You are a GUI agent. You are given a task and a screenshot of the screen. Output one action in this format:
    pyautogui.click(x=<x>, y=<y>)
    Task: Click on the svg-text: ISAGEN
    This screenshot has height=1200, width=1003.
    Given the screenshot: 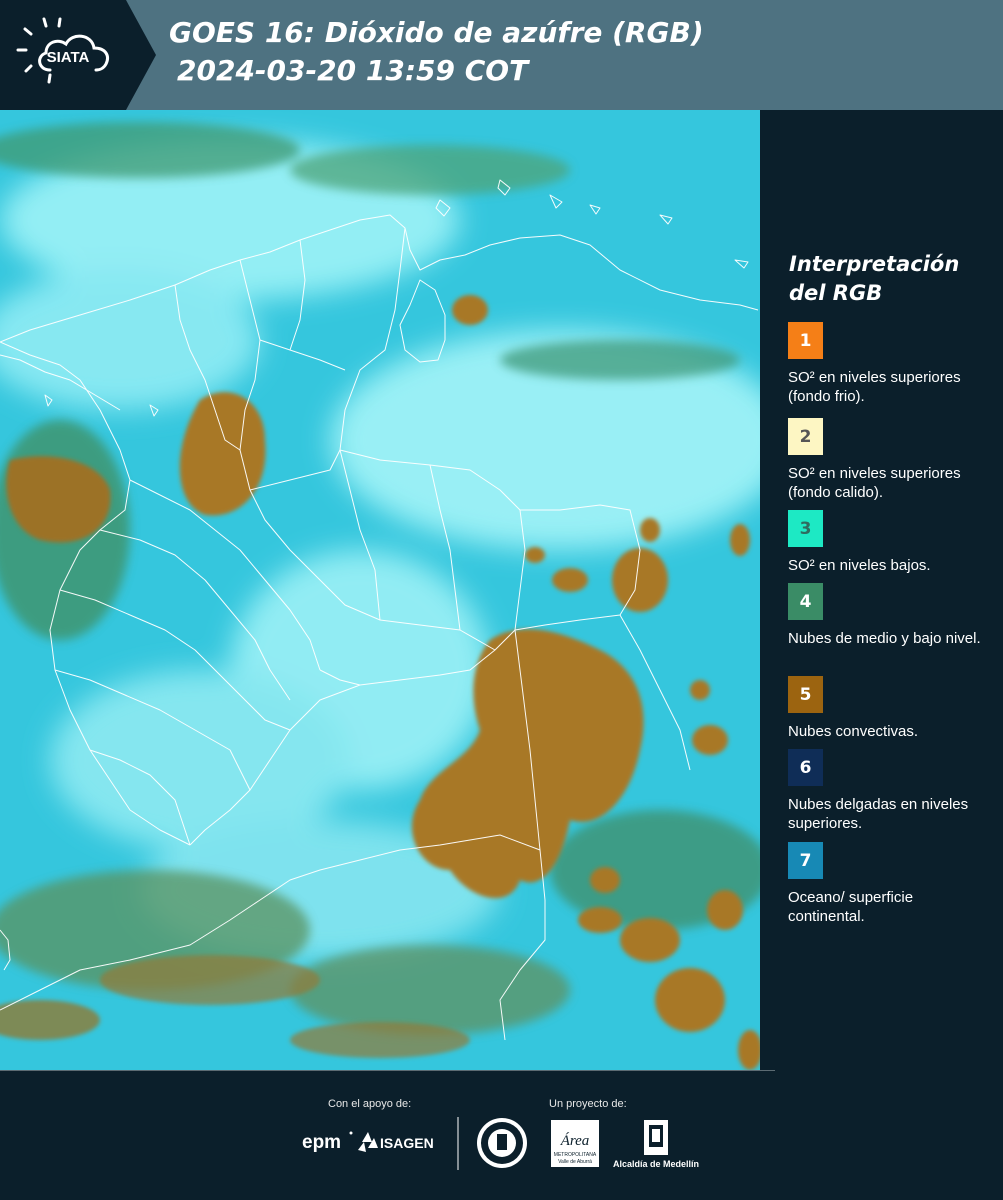 What is the action you would take?
    pyautogui.click(x=407, y=1143)
    